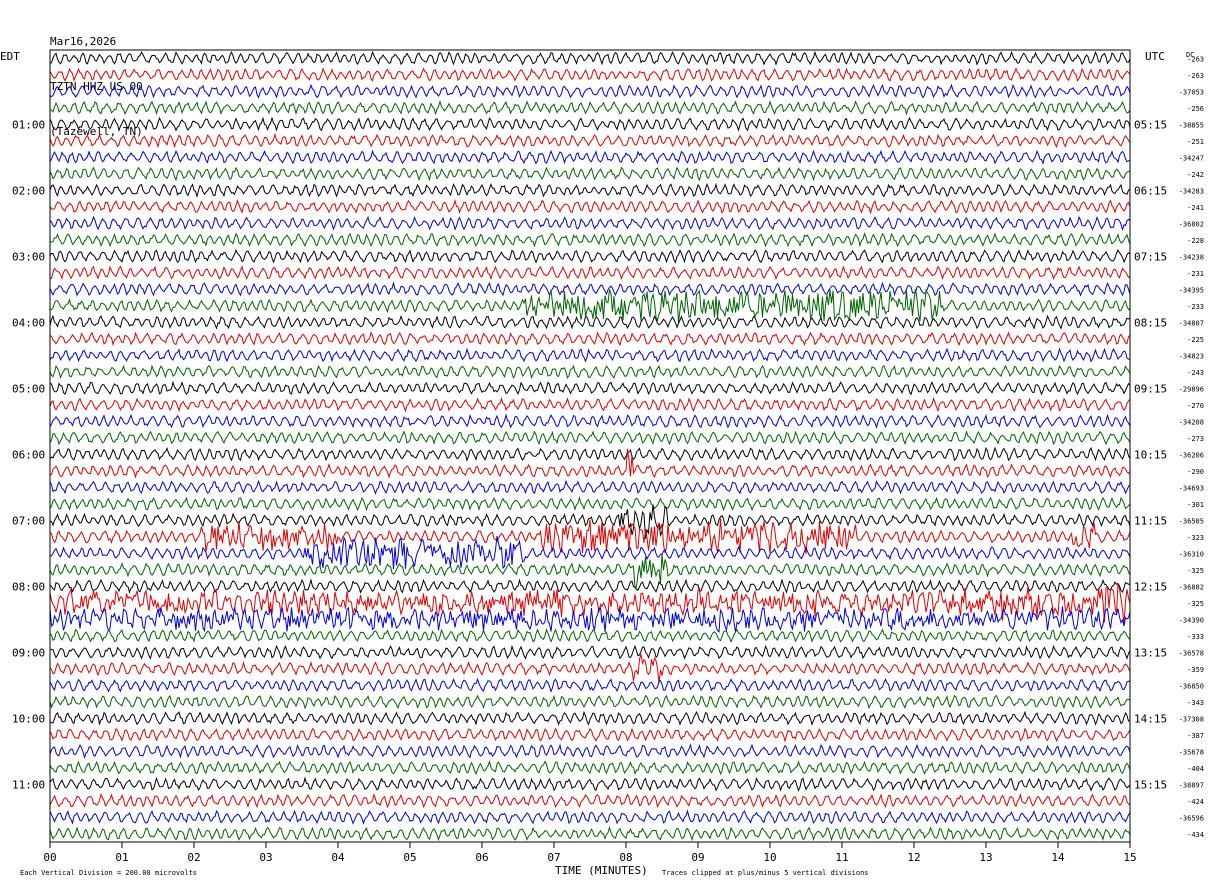 This screenshot has width=1210, height=886. I want to click on right-hour-label: 13:15, so click(1150, 652).